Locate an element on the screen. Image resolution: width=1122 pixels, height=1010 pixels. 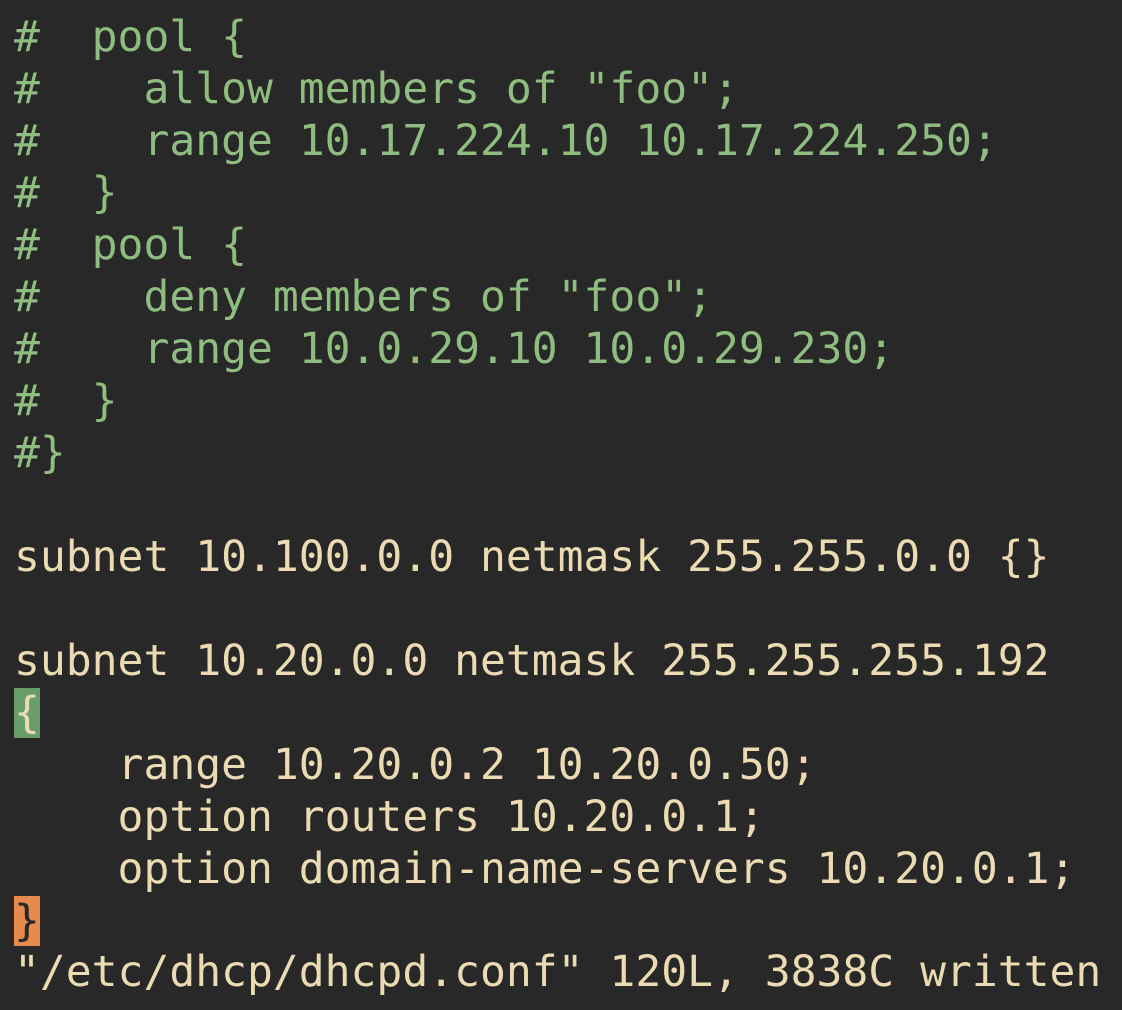
buffer-line: option domain-name-servers 10.20.0.1; is located at coordinates (564, 869).